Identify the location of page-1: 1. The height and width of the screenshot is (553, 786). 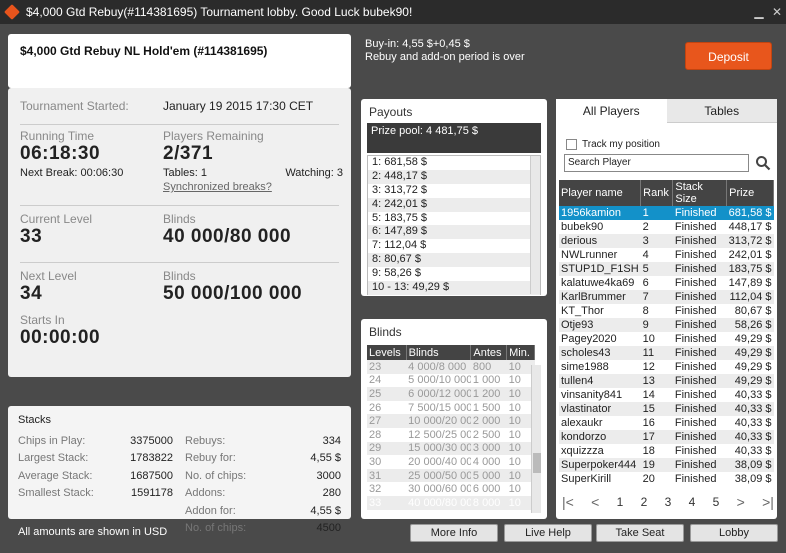
(620, 502).